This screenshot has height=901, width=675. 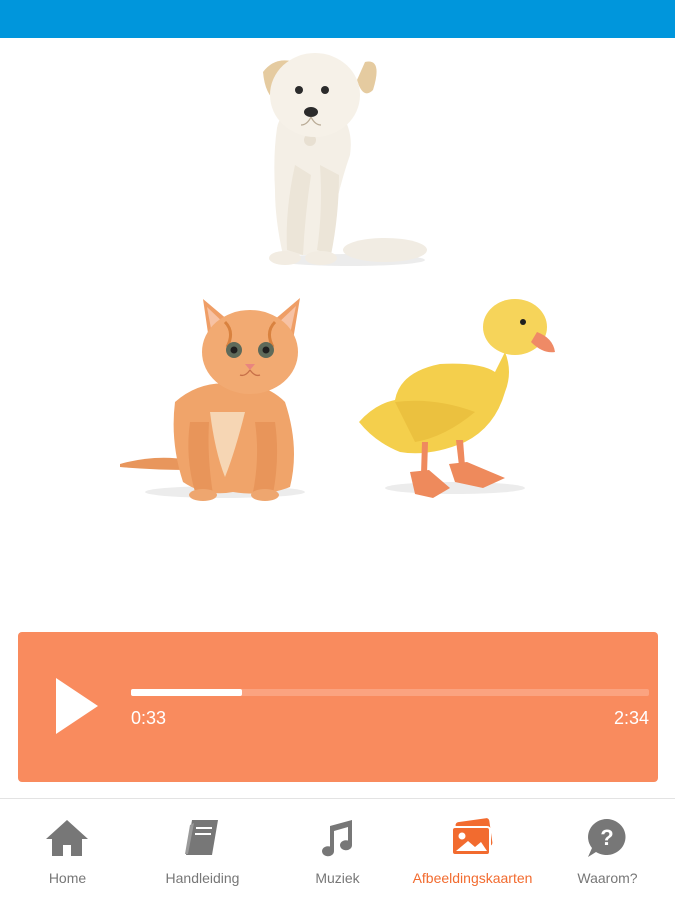 What do you see at coordinates (202, 878) in the screenshot?
I see `tab-handleiding-label: Handleiding` at bounding box center [202, 878].